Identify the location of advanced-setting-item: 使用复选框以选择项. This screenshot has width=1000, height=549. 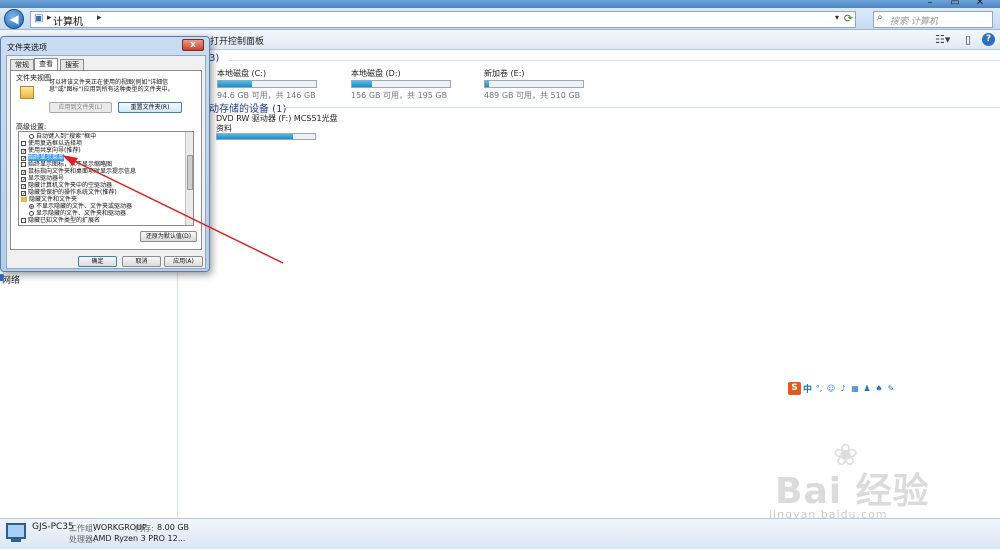
(51, 143).